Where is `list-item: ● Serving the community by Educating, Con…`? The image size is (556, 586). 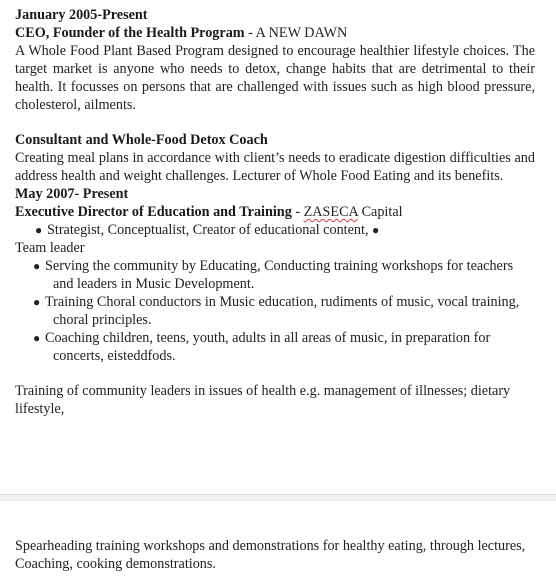 list-item: ● Serving the community by Educating, Con… is located at coordinates (284, 275).